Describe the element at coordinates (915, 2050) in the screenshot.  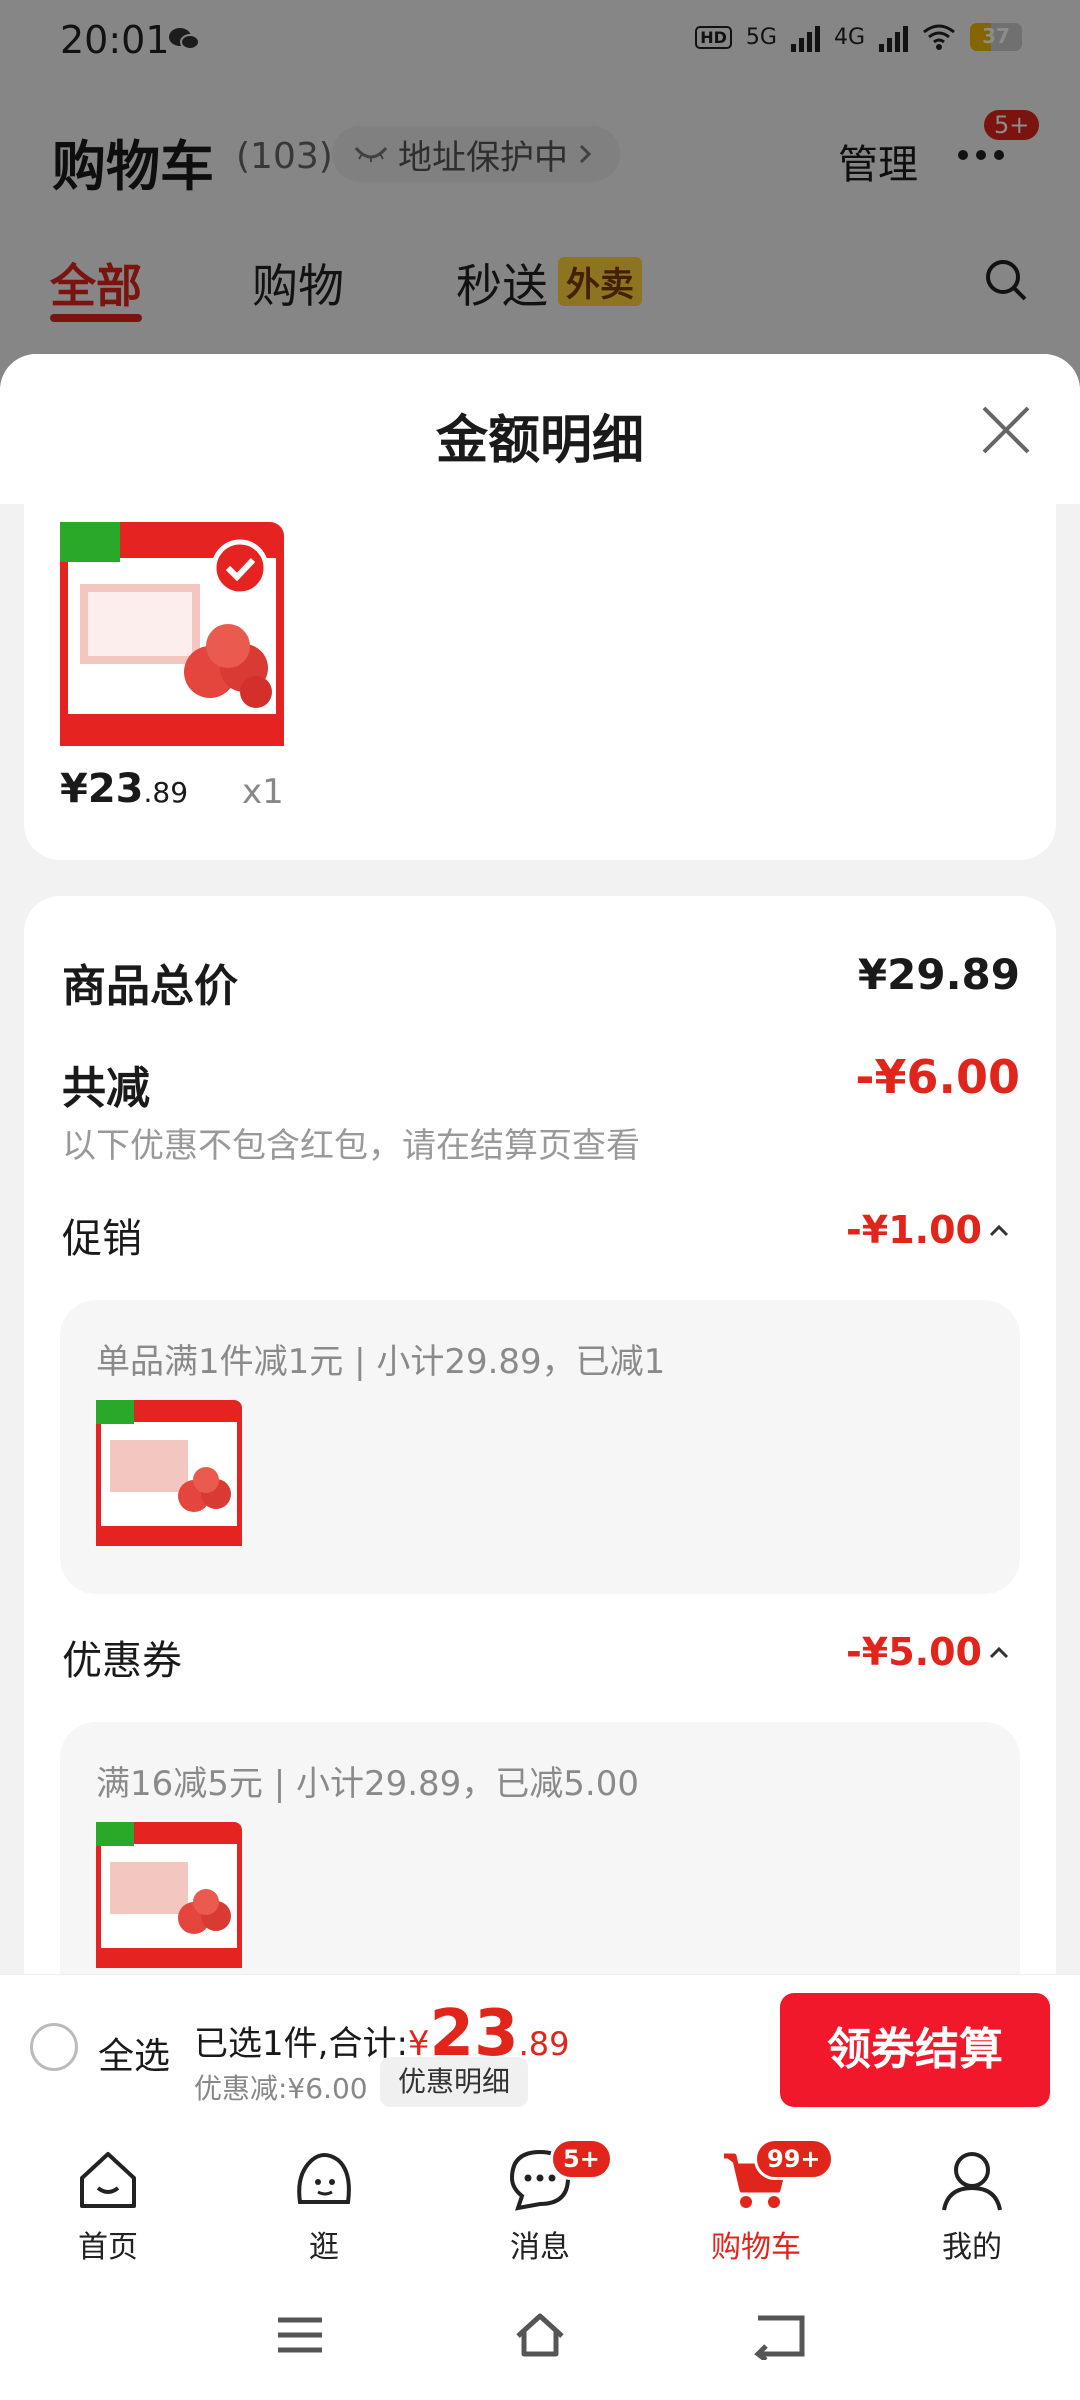
I see `checkout-button: 领券结算` at that location.